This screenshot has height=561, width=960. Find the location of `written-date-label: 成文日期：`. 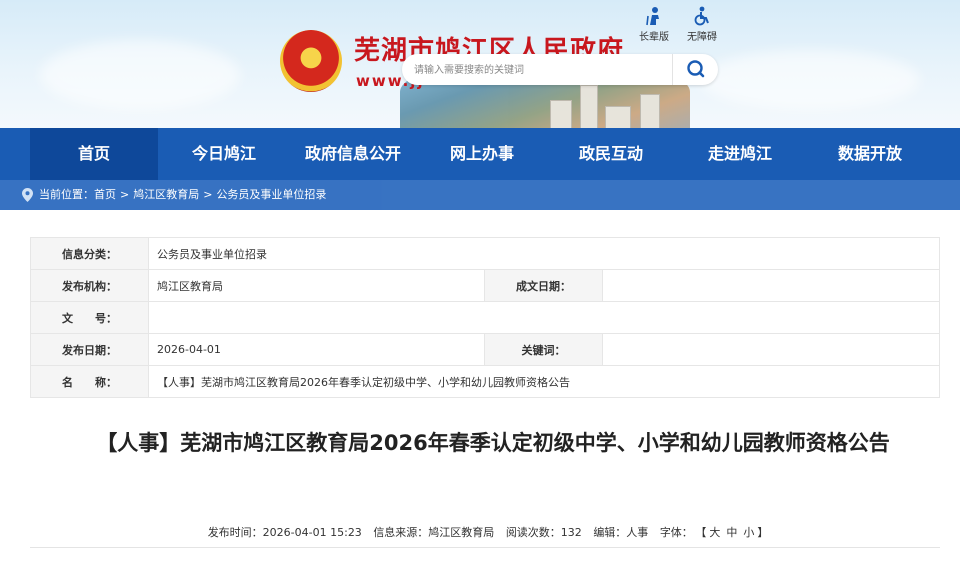

written-date-label: 成文日期： is located at coordinates (543, 285).